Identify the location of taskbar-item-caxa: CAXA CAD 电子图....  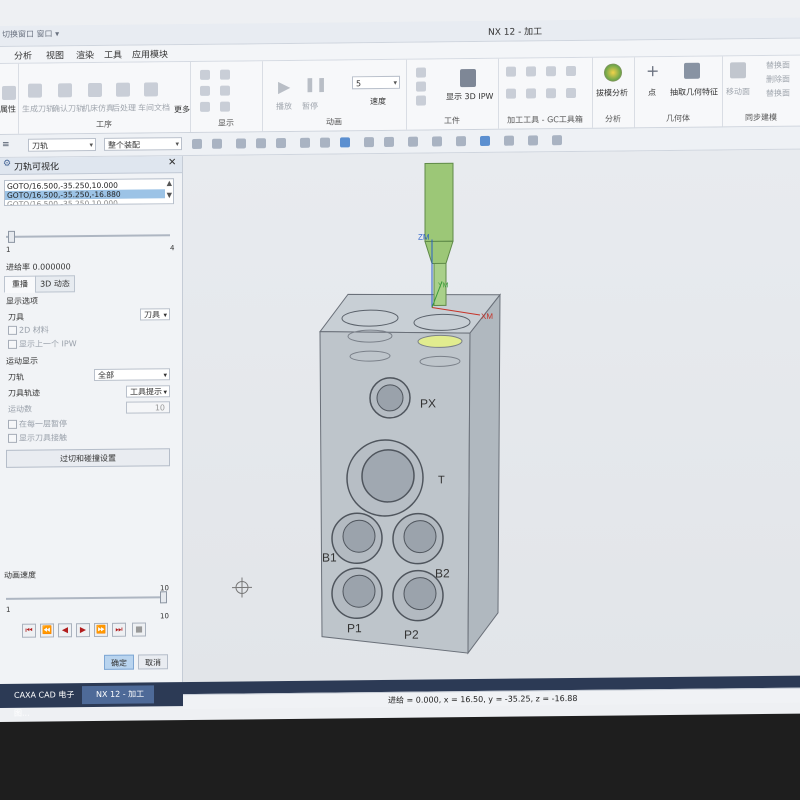
(39, 702).